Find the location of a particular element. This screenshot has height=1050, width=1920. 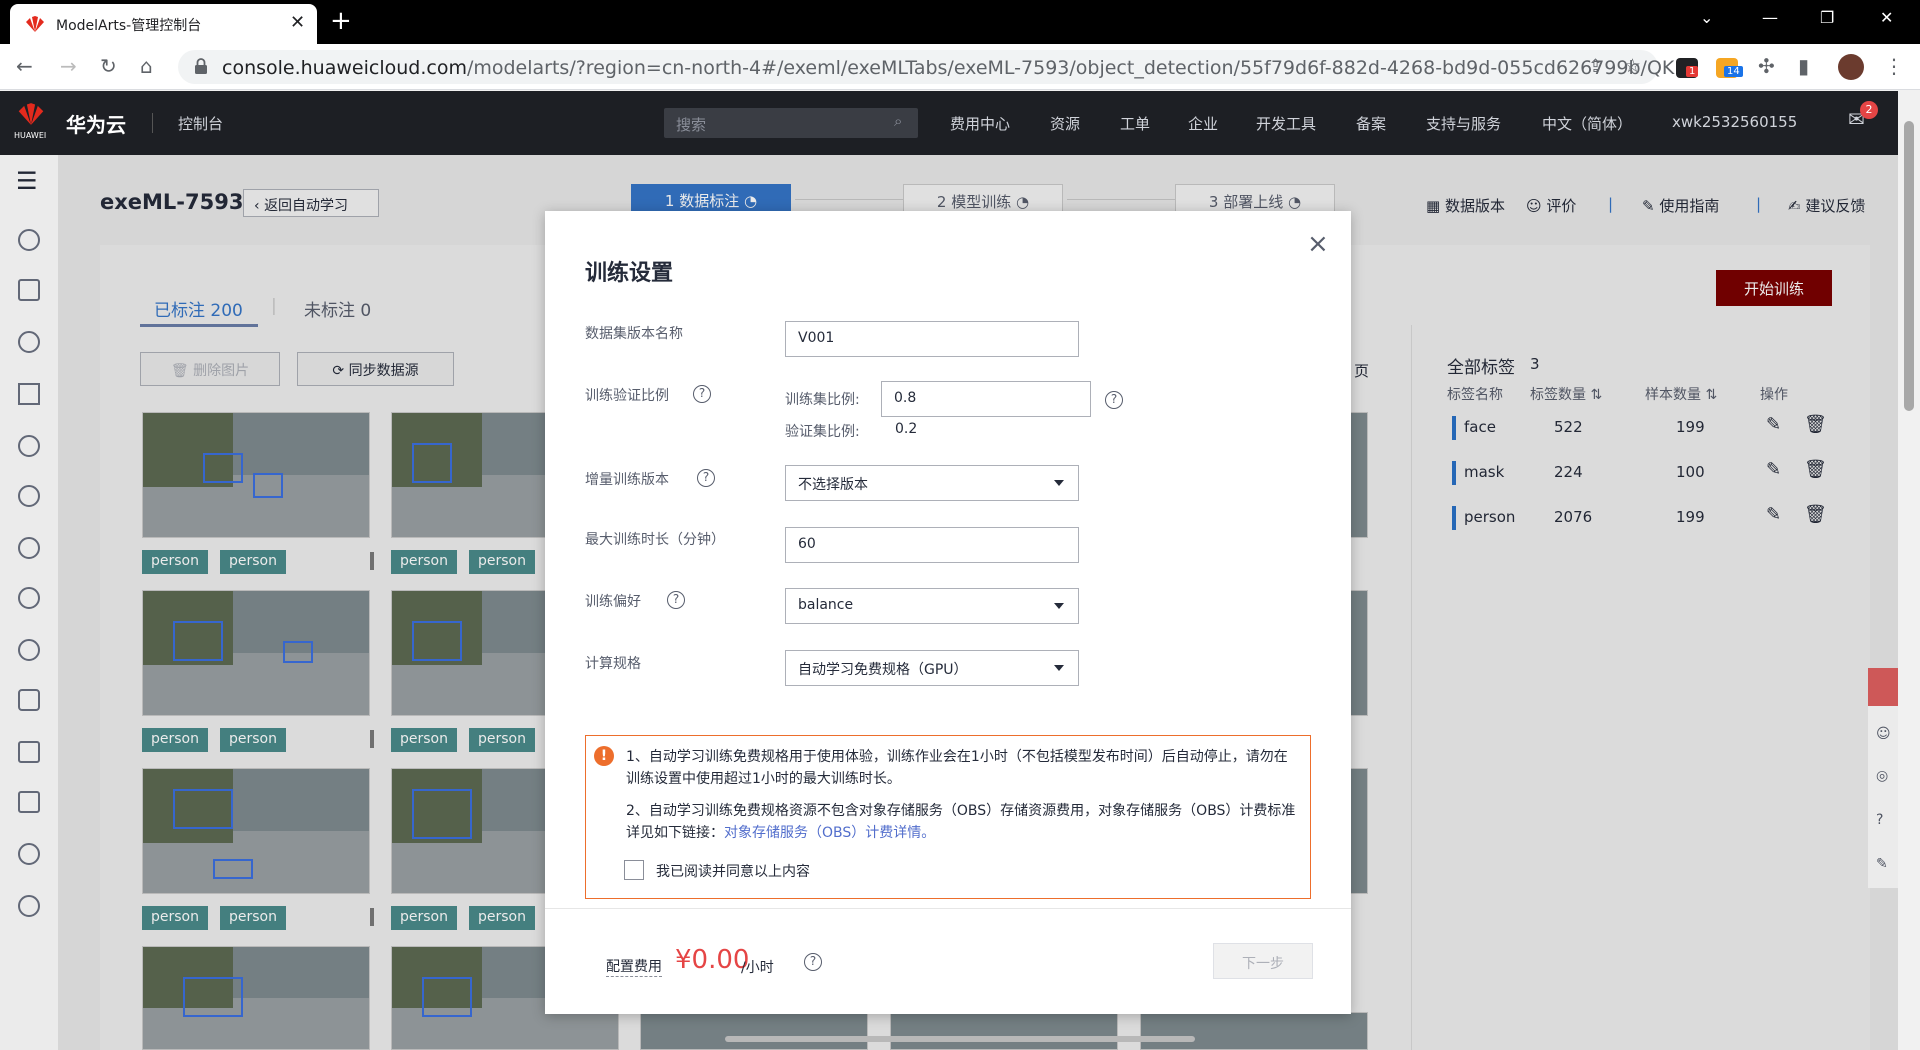

fee-unit: /小时 is located at coordinates (757, 968).